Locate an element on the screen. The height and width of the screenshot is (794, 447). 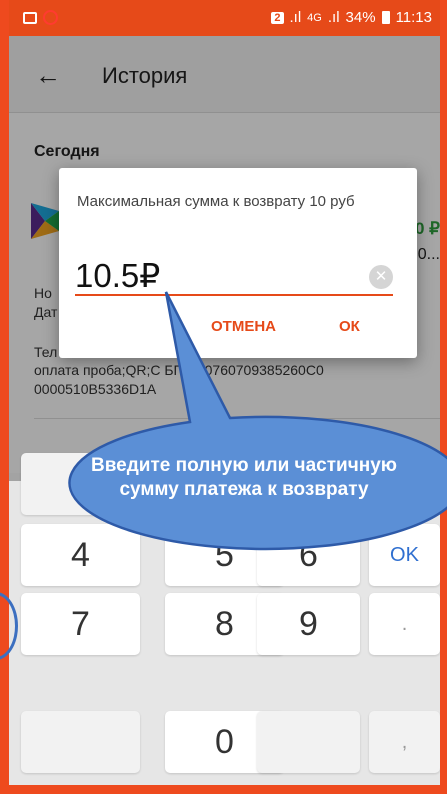
key-comma: , is located at coordinates (404, 742).